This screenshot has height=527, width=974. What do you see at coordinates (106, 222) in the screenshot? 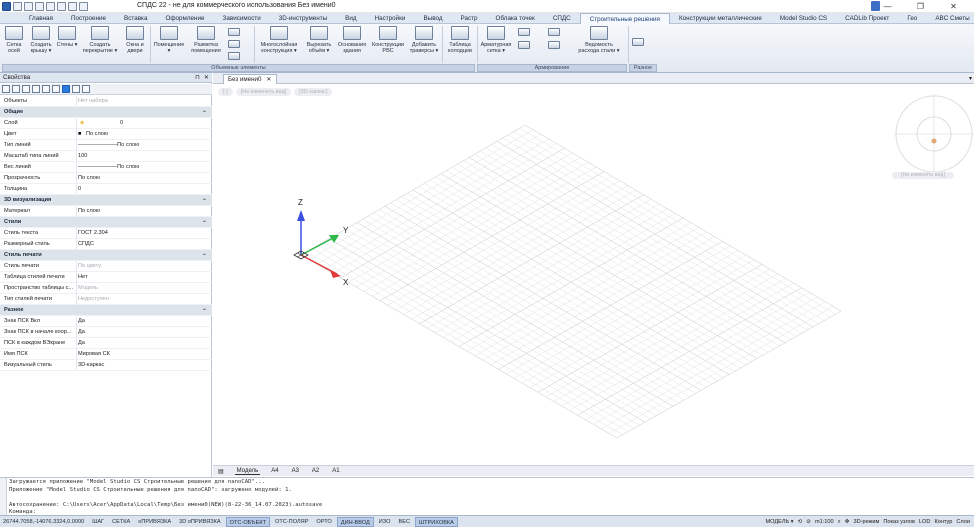
I see `property-section-header: Стили −` at bounding box center [106, 222].